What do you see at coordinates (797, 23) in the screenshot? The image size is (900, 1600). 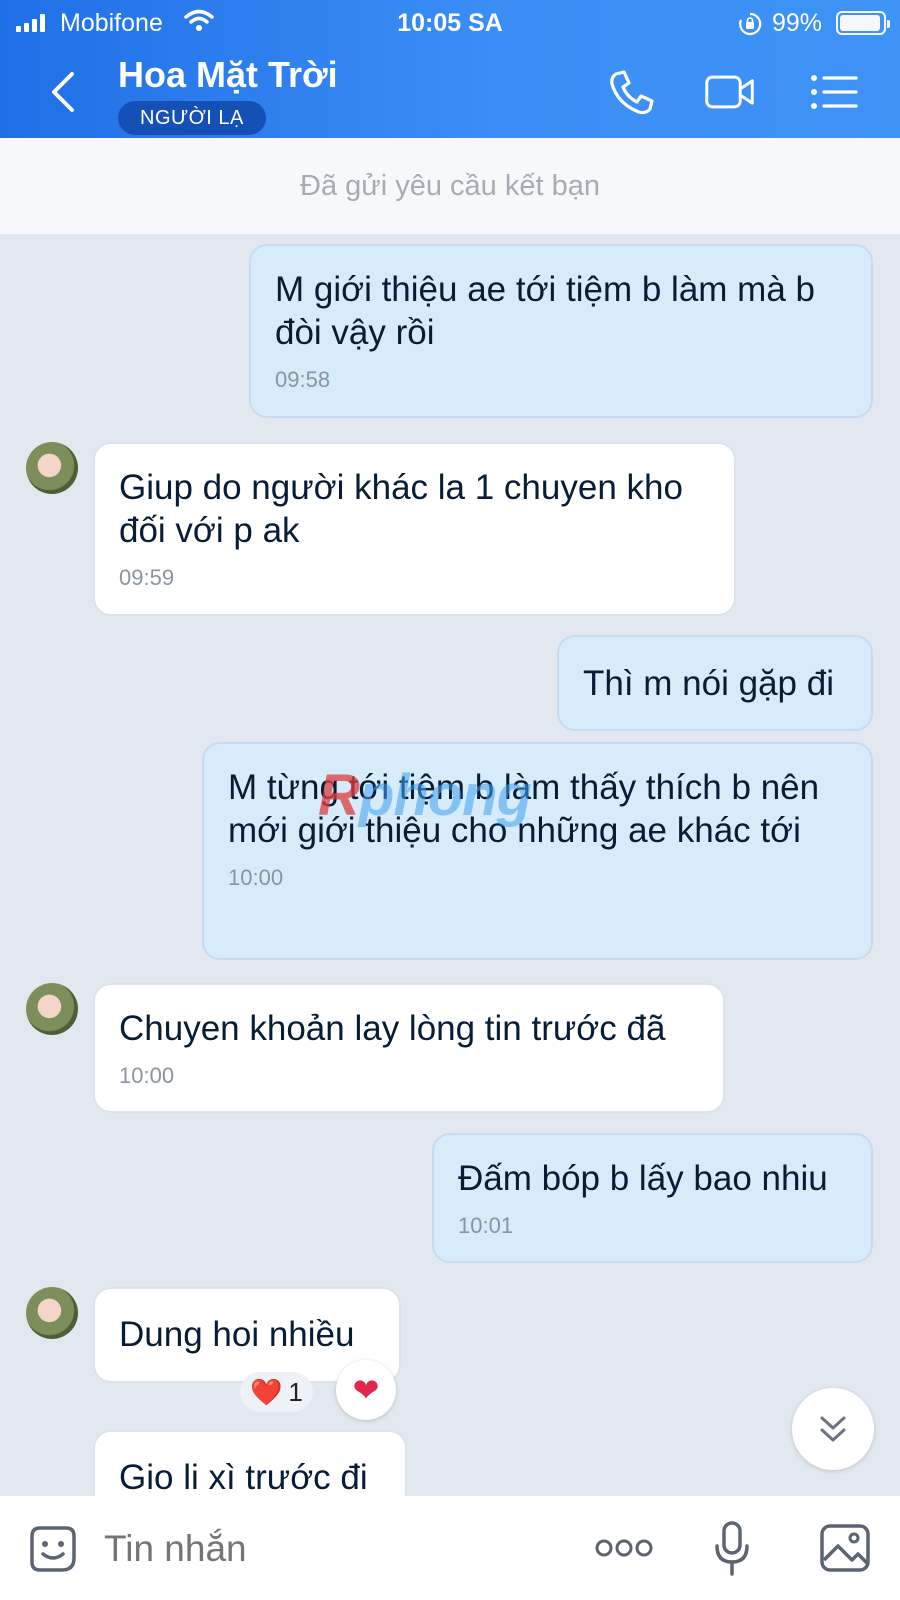 I see `battery-percent: 99%` at bounding box center [797, 23].